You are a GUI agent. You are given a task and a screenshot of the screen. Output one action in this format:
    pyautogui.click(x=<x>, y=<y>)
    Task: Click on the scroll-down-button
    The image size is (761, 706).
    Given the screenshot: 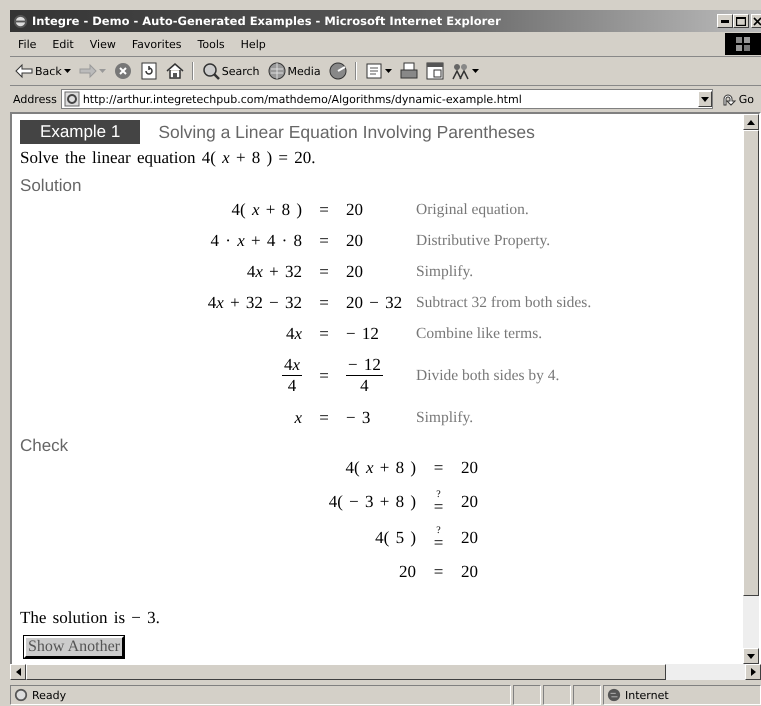 What is the action you would take?
    pyautogui.click(x=751, y=656)
    